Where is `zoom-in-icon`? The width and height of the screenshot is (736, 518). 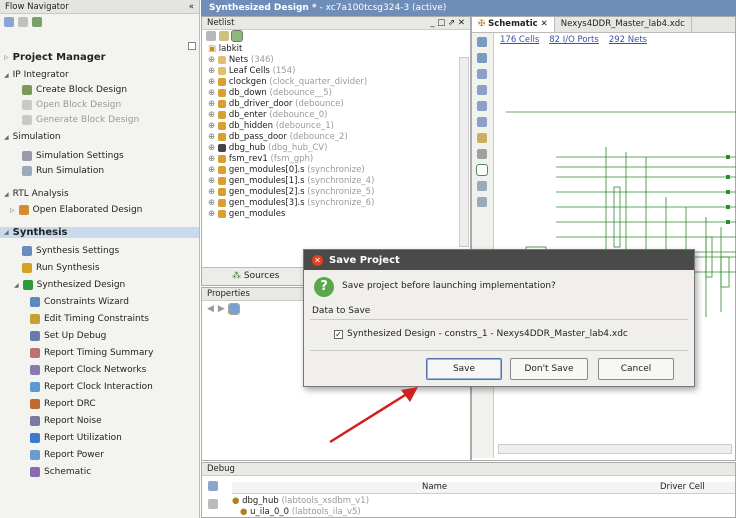 zoom-in-icon is located at coordinates (482, 42).